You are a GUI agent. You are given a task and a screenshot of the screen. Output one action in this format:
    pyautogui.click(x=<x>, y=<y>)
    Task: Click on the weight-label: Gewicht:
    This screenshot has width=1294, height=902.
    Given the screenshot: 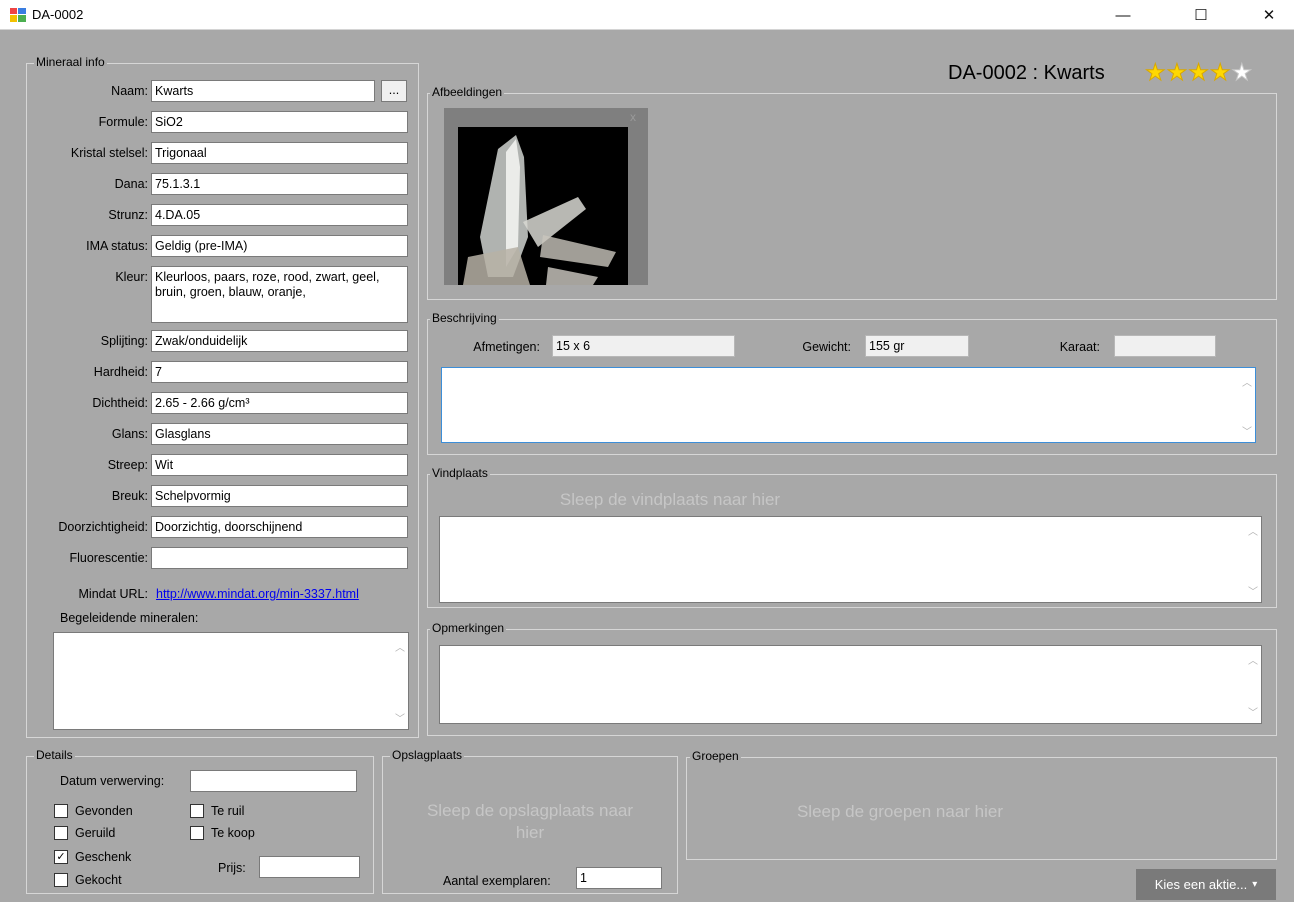 What is the action you would take?
    pyautogui.click(x=826, y=347)
    